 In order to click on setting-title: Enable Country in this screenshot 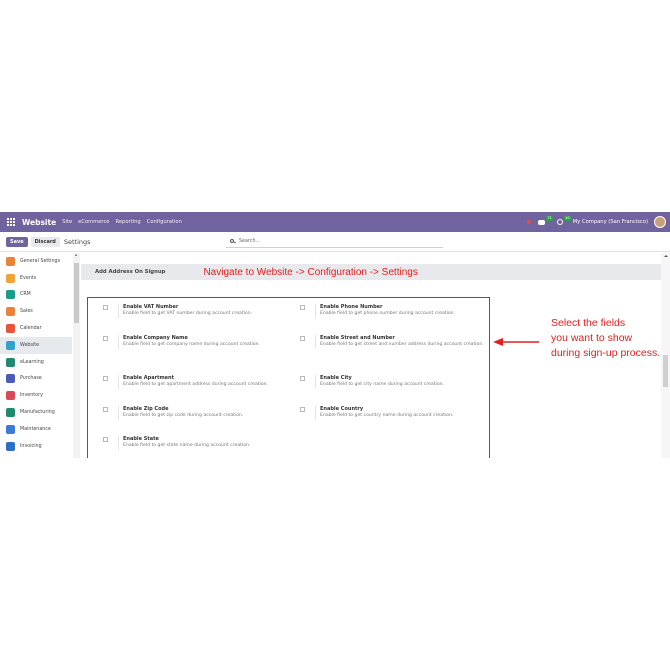, I will do `click(342, 409)`.